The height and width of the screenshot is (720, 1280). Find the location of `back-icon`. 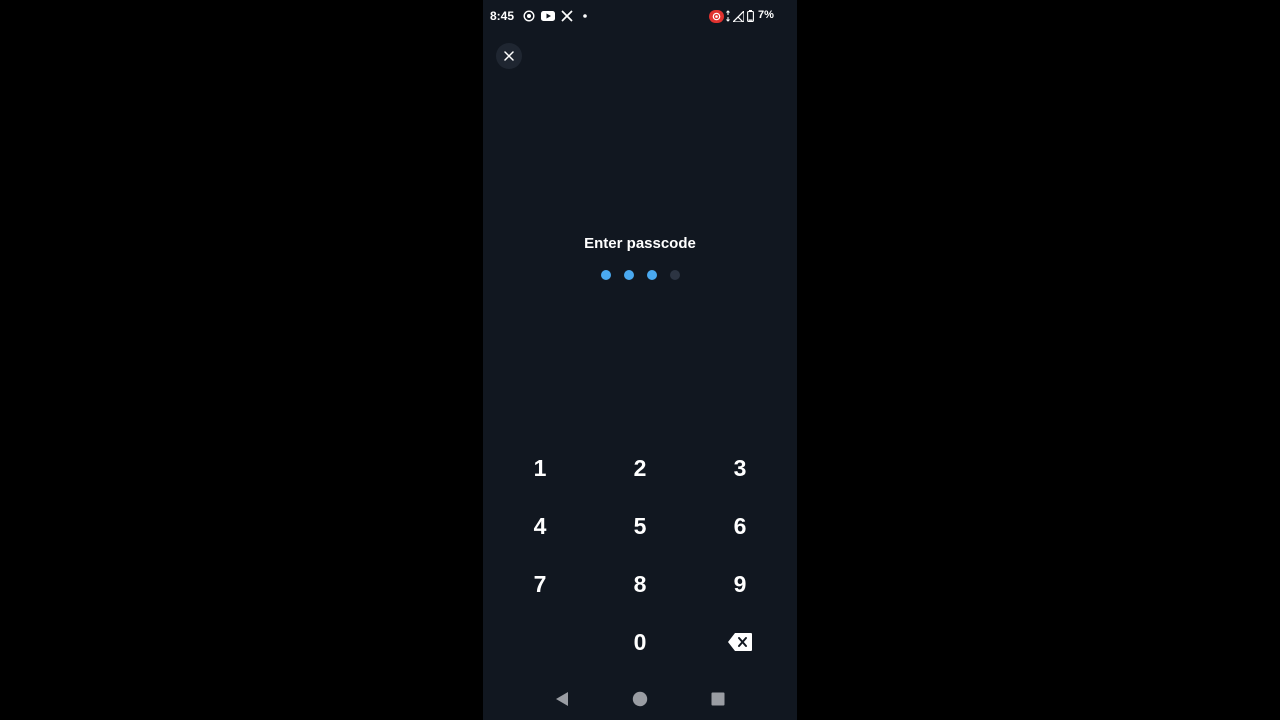

back-icon is located at coordinates (562, 699).